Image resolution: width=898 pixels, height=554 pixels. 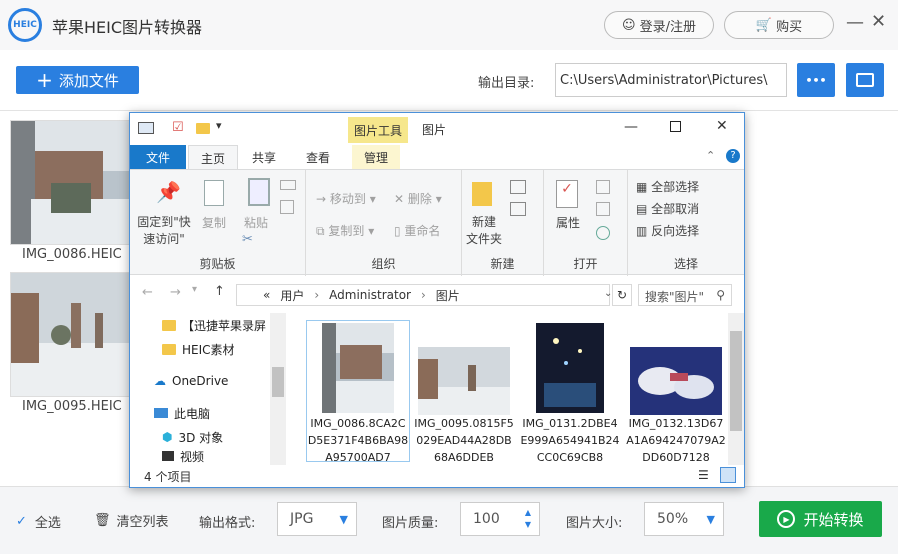 What do you see at coordinates (358, 391) in the screenshot?
I see `file-item: IMG_0086.8CA2CD5E371F4B6BA98A95700AD7` at bounding box center [358, 391].